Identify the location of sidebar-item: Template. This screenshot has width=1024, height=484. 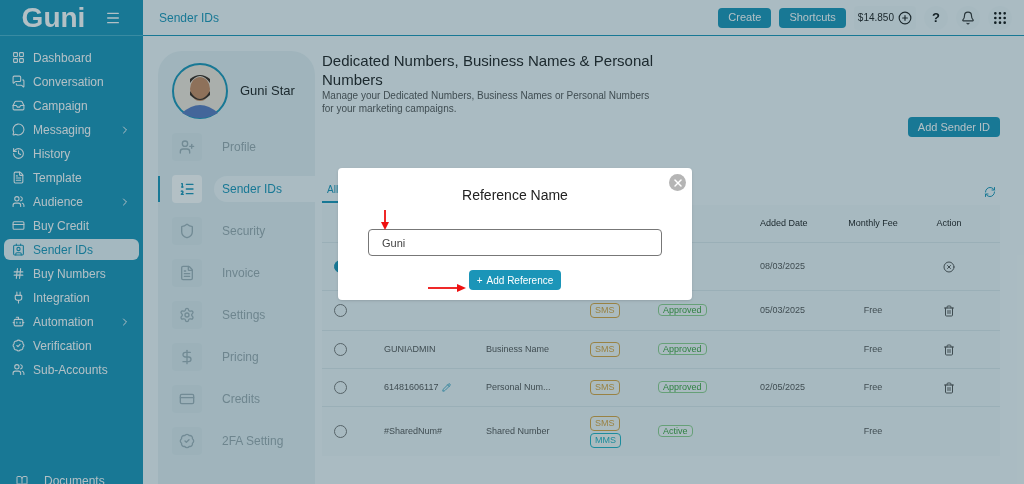
(71, 177).